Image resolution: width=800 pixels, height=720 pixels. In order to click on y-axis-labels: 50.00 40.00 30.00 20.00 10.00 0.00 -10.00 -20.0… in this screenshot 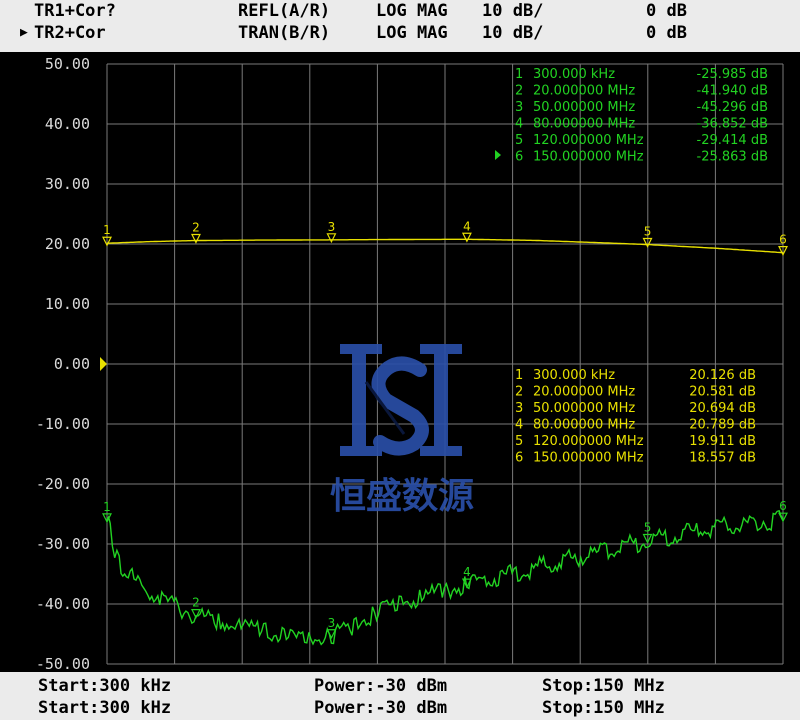, I will do `click(63, 363)`.